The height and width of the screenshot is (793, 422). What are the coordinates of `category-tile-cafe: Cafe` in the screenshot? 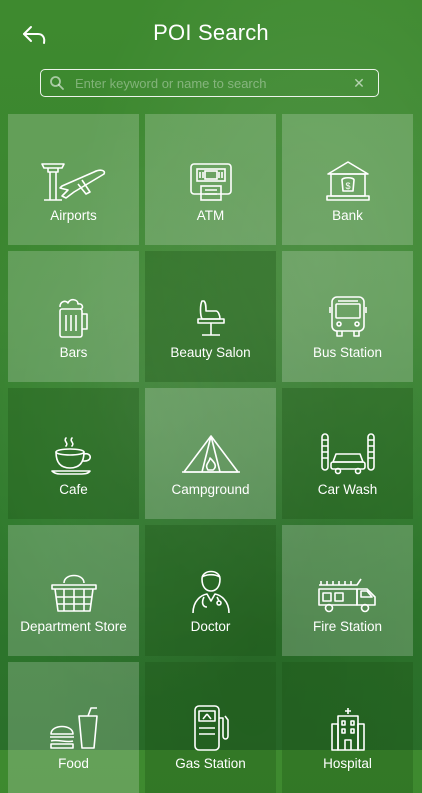 It's located at (73, 453).